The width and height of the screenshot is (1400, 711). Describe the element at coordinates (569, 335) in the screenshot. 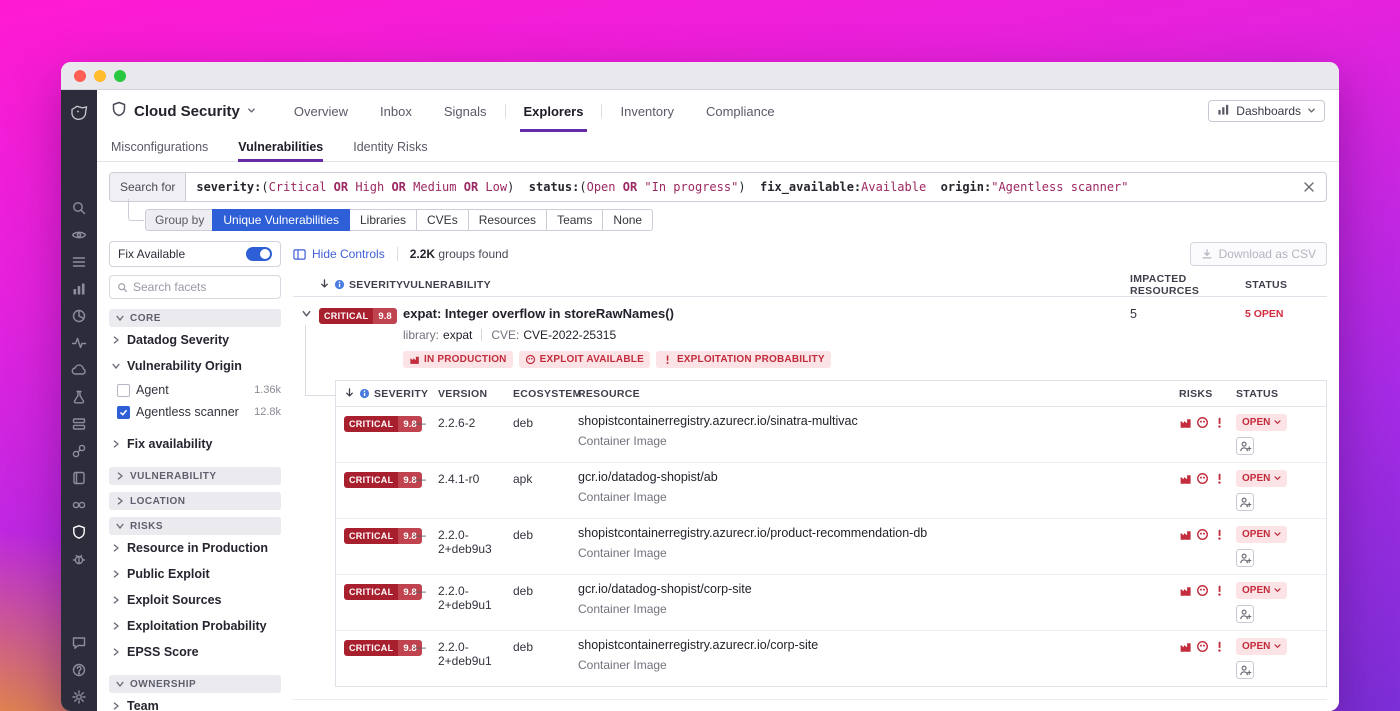

I see `cve-id: CVE-2022-25315` at that location.